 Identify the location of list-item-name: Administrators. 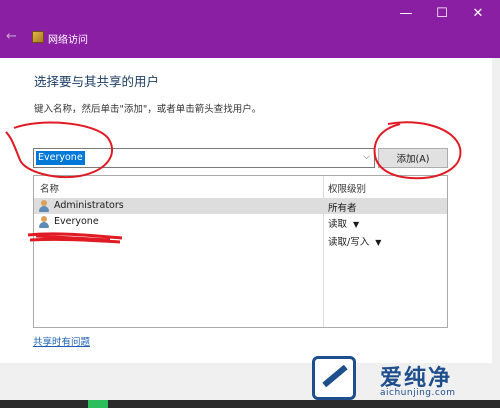
(89, 205).